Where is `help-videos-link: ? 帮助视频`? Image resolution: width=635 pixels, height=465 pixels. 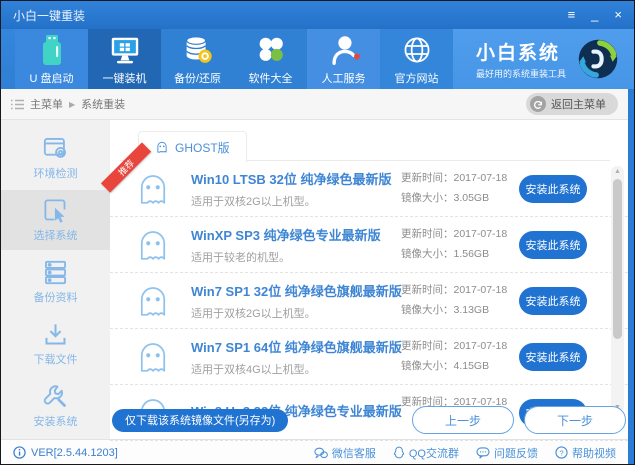 help-videos-link: ? 帮助视频 is located at coordinates (585, 453).